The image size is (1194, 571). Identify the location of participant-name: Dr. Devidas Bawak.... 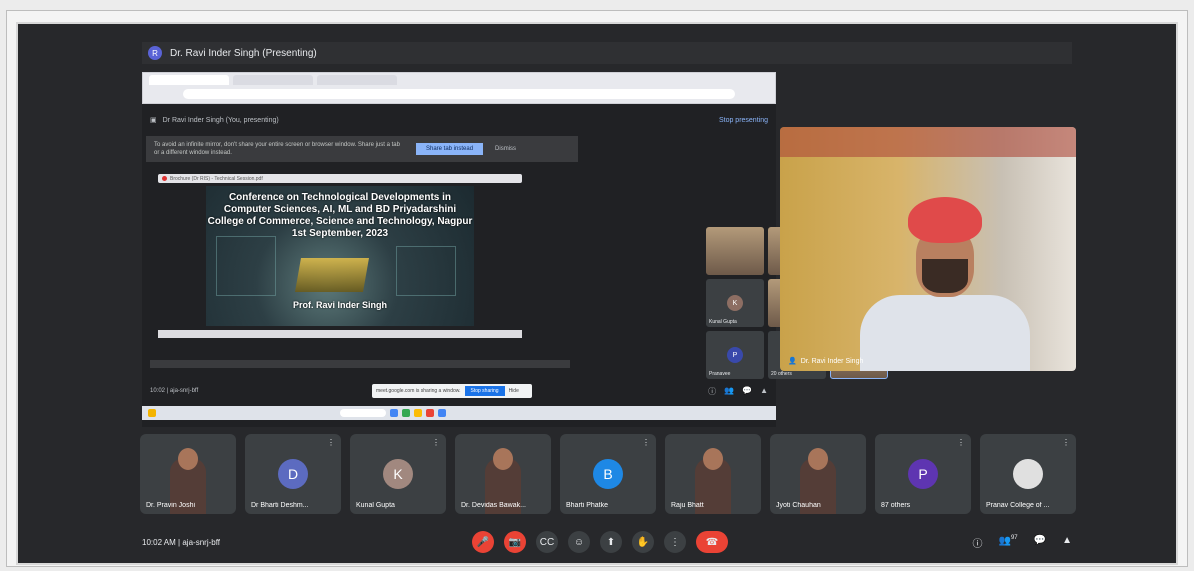
(493, 505).